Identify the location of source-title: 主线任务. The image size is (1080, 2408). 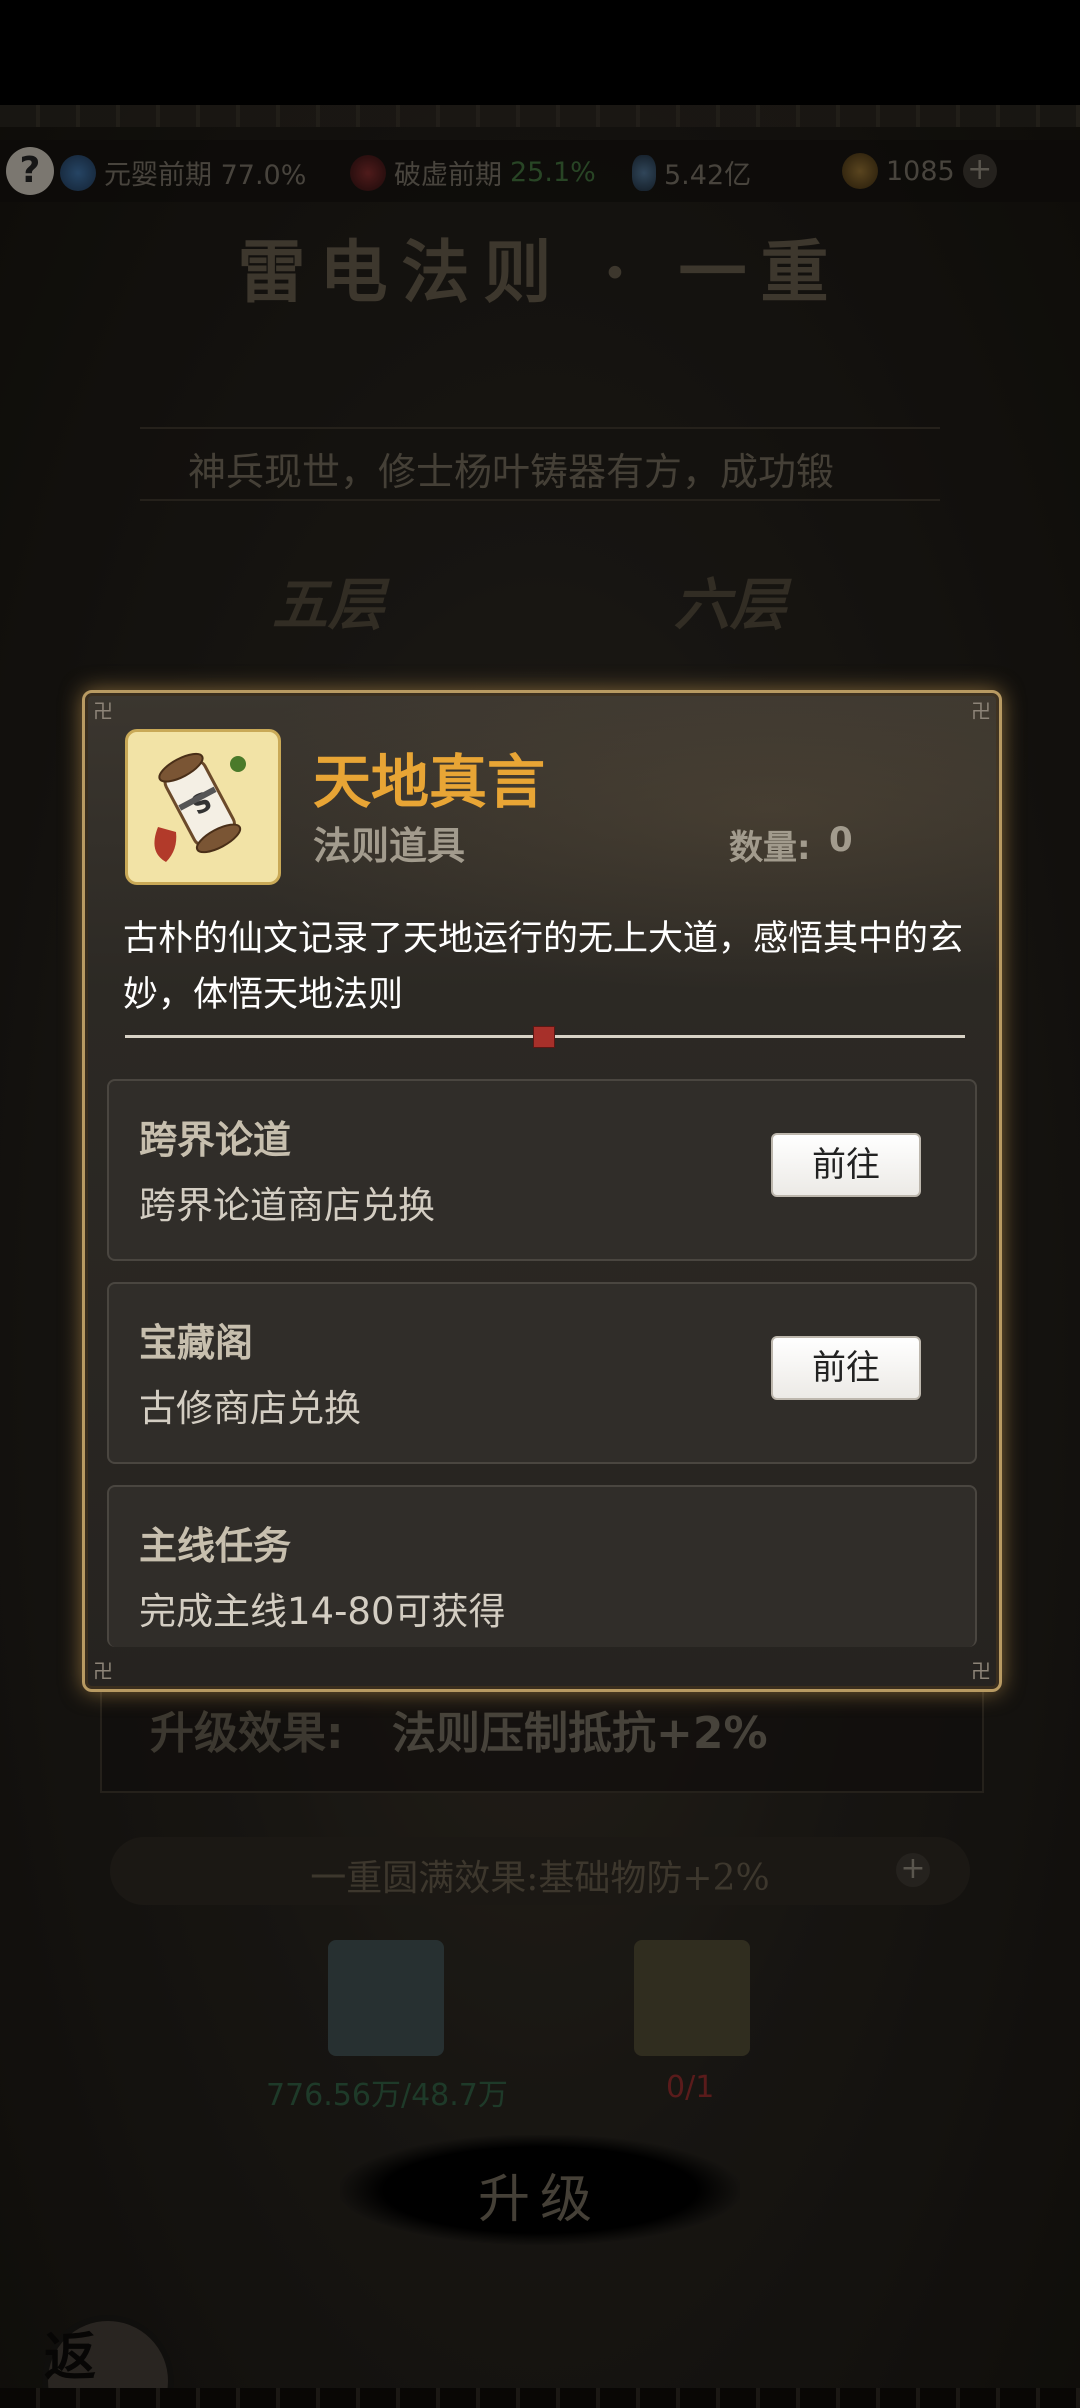
(215, 1546).